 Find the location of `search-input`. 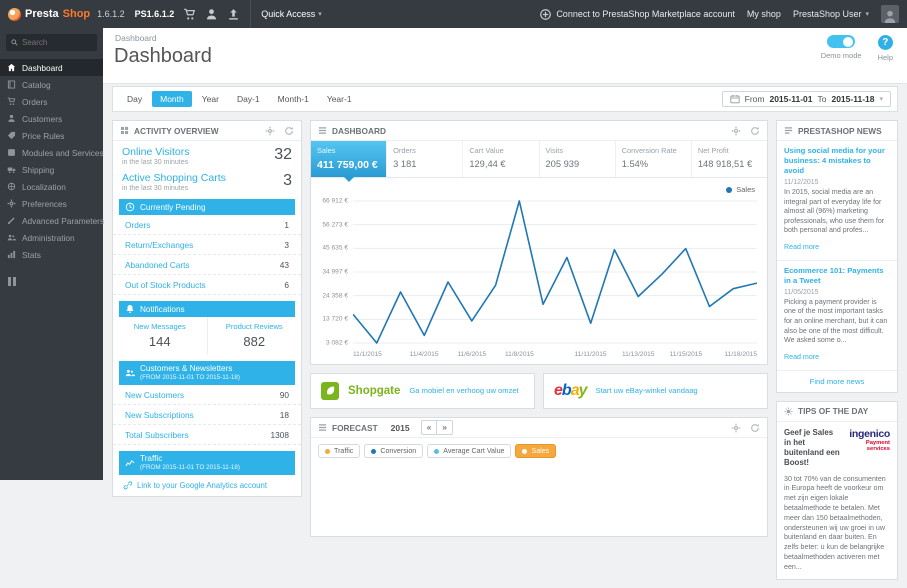

search-input is located at coordinates (57, 42).